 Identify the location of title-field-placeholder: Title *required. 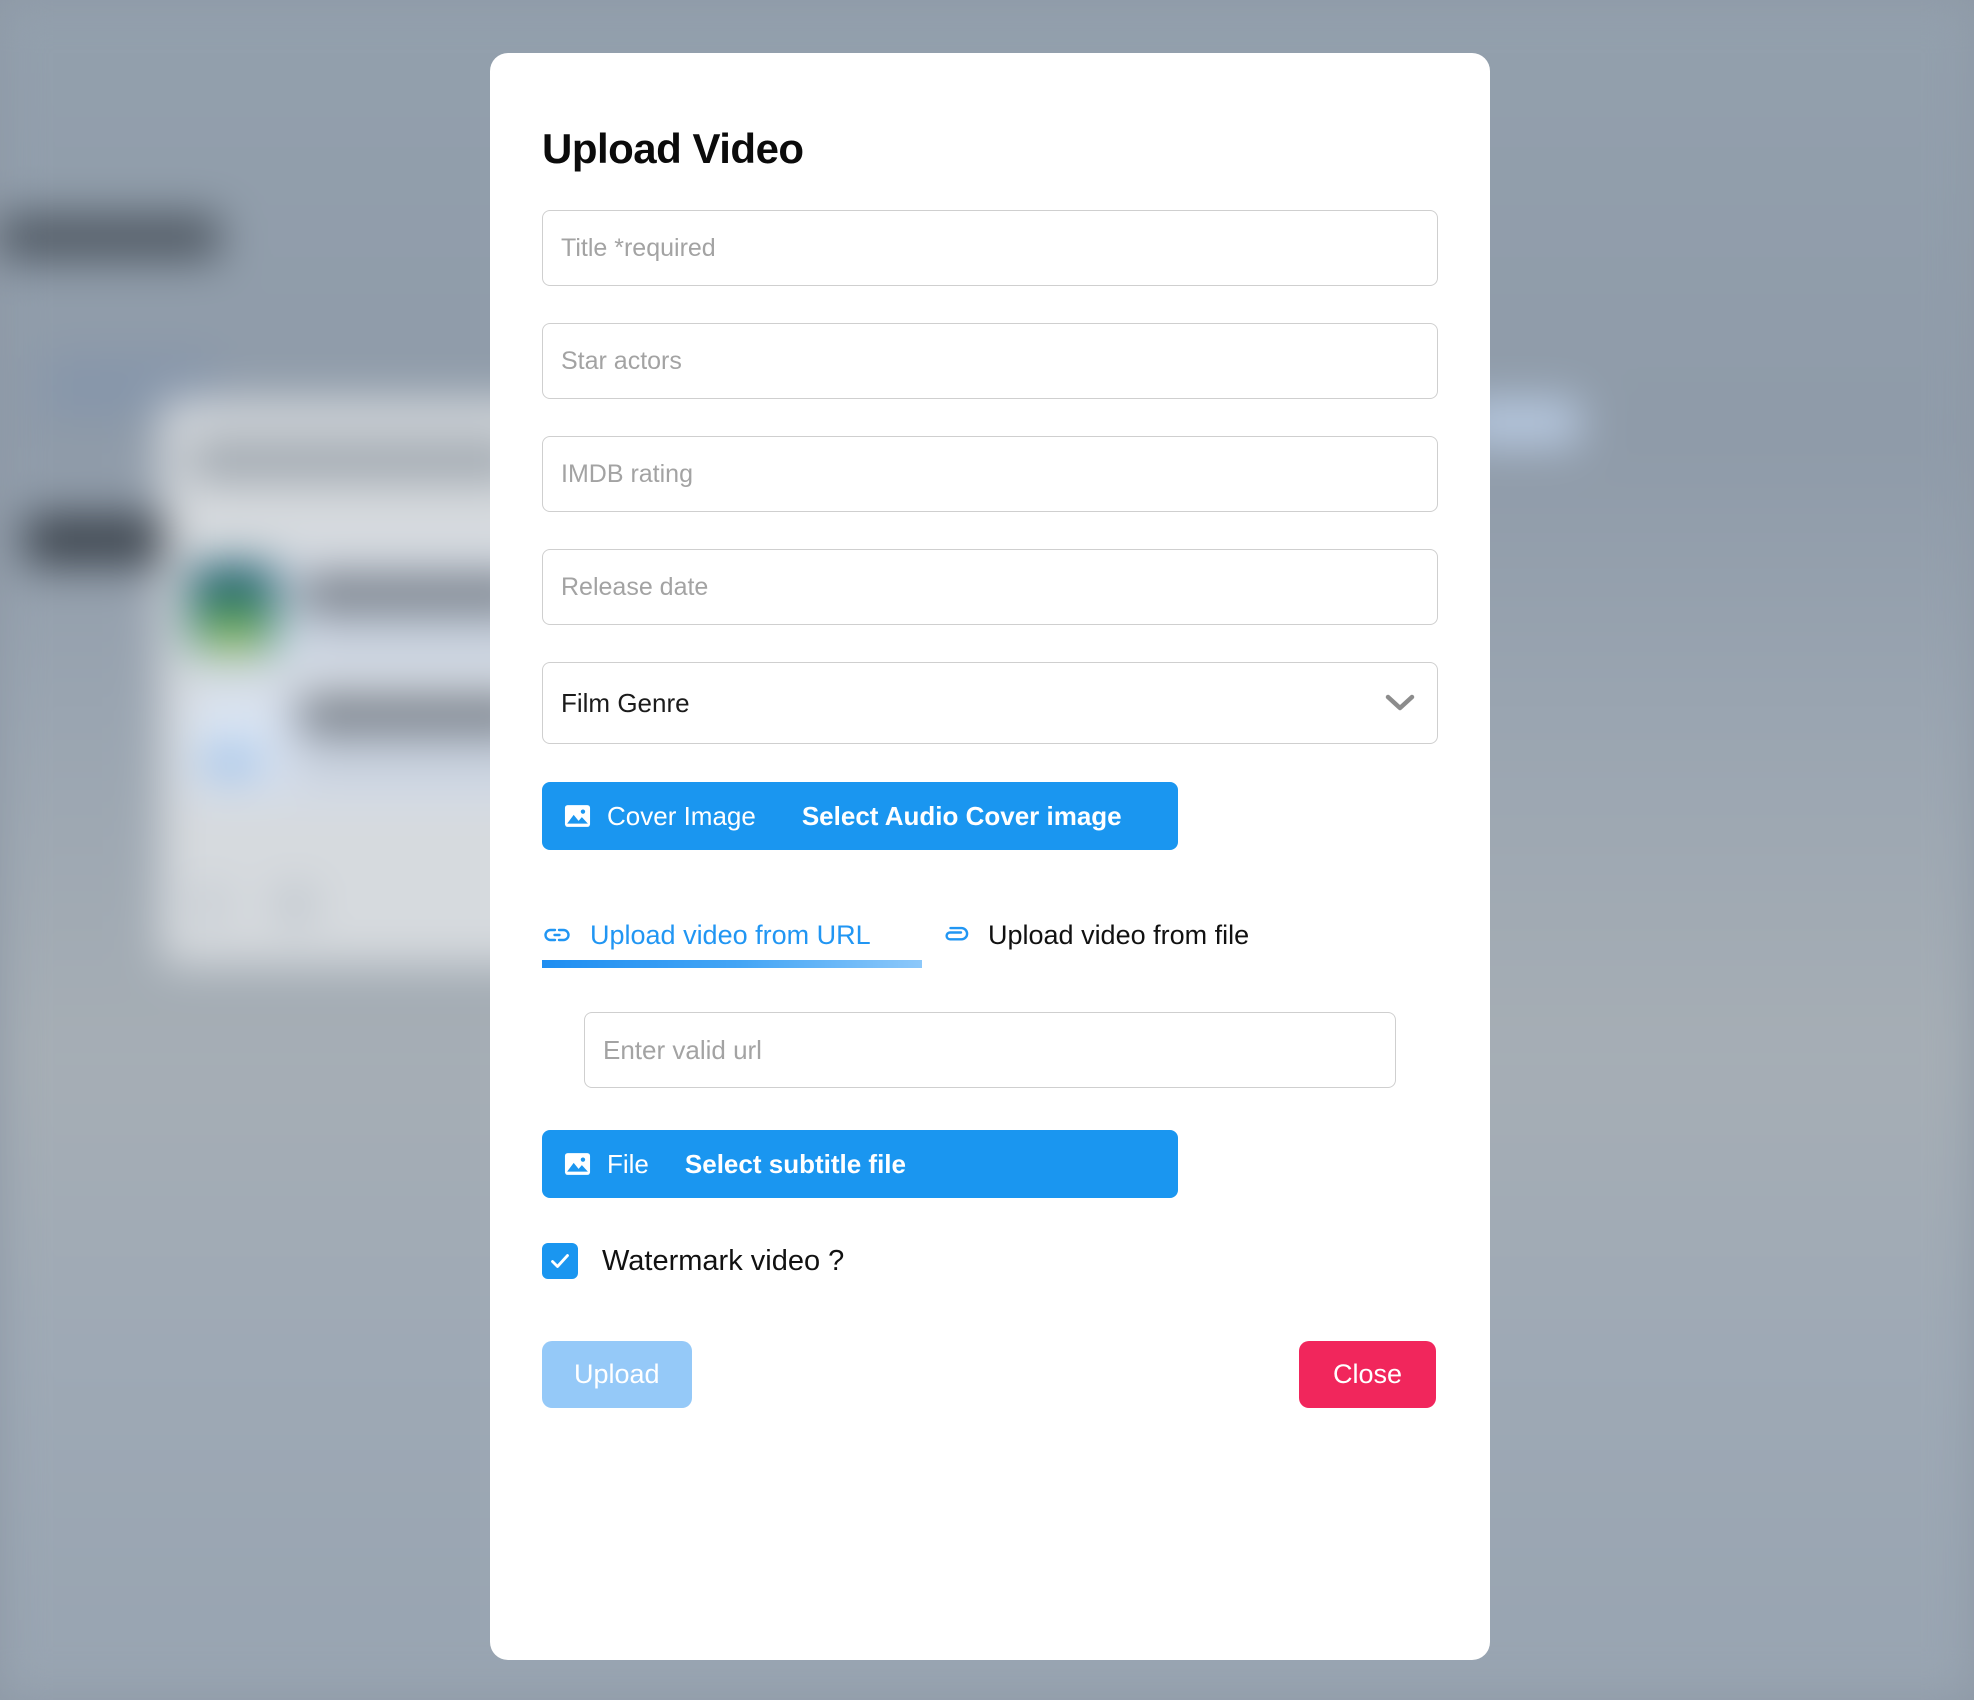
(638, 247).